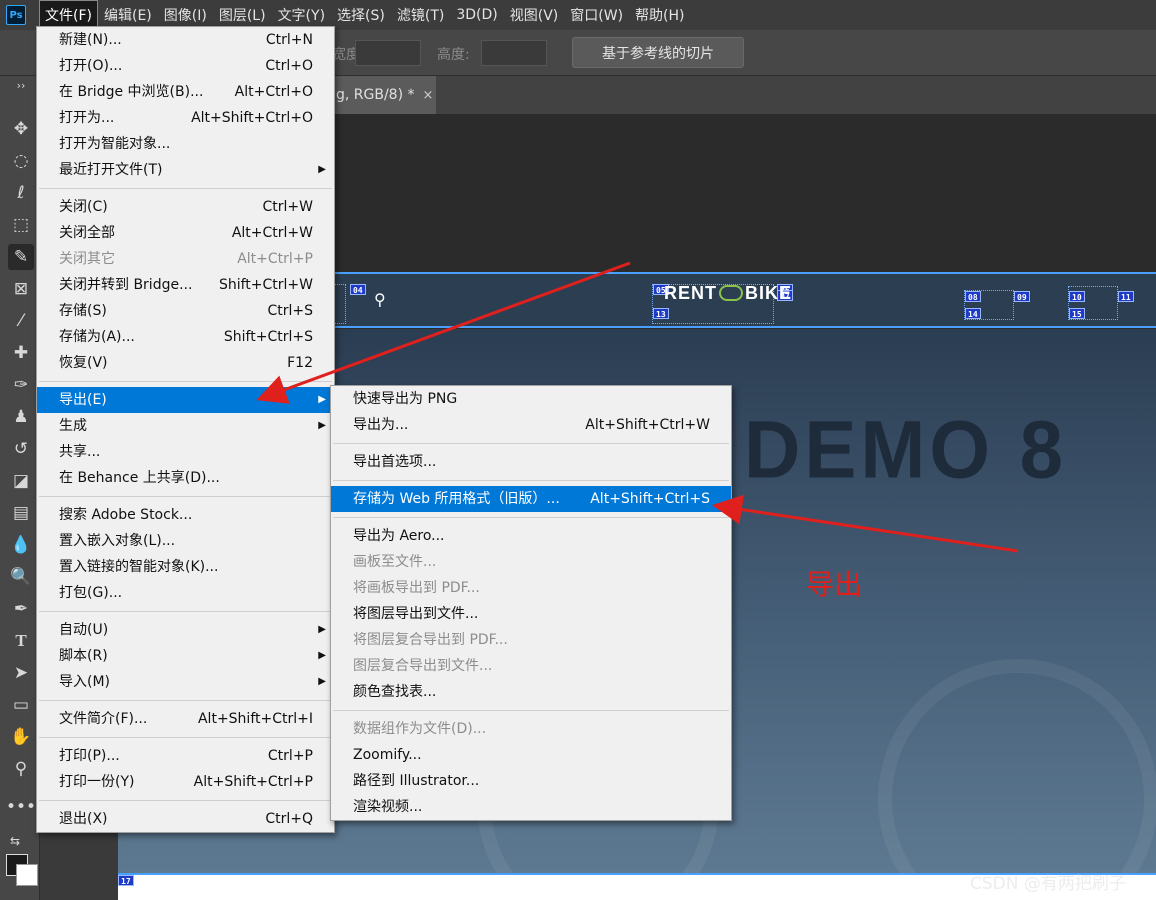 The height and width of the screenshot is (900, 1156). What do you see at coordinates (658, 52) in the screenshot?
I see `slices-from-guides-button: 基于参考线的切片` at bounding box center [658, 52].